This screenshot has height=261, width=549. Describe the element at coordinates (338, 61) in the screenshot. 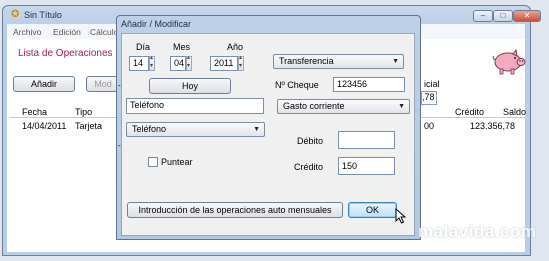

I see `operation-type-select: Transferencia ▼` at that location.